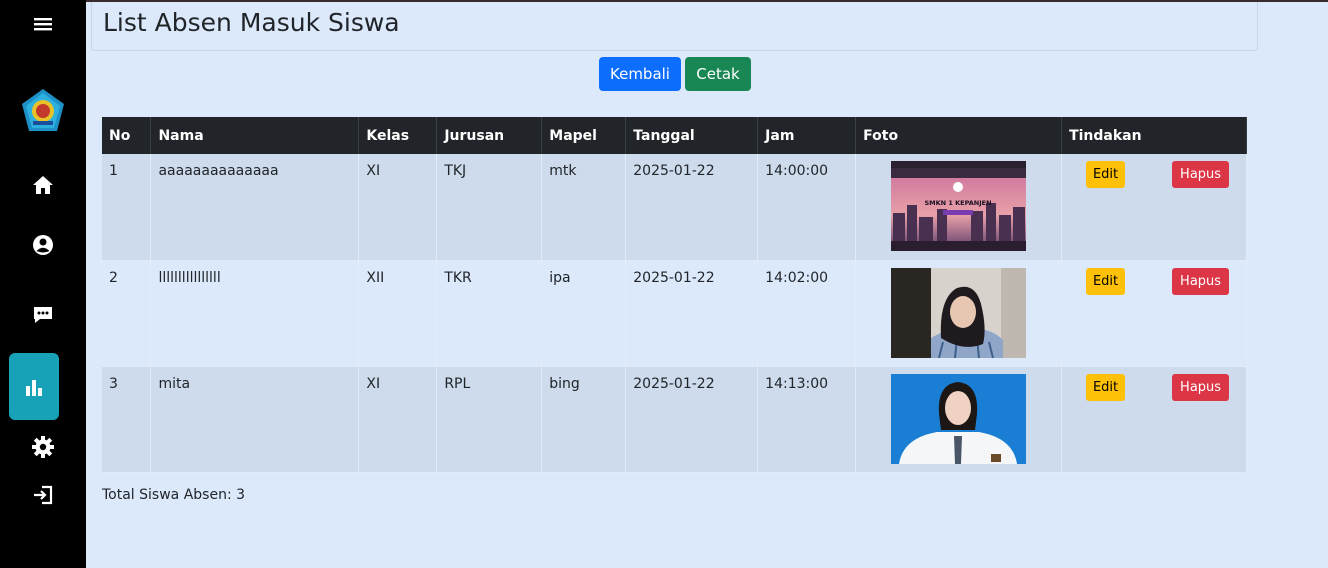  What do you see at coordinates (489, 313) in the screenshot?
I see `cell-jurusan: TKR` at bounding box center [489, 313].